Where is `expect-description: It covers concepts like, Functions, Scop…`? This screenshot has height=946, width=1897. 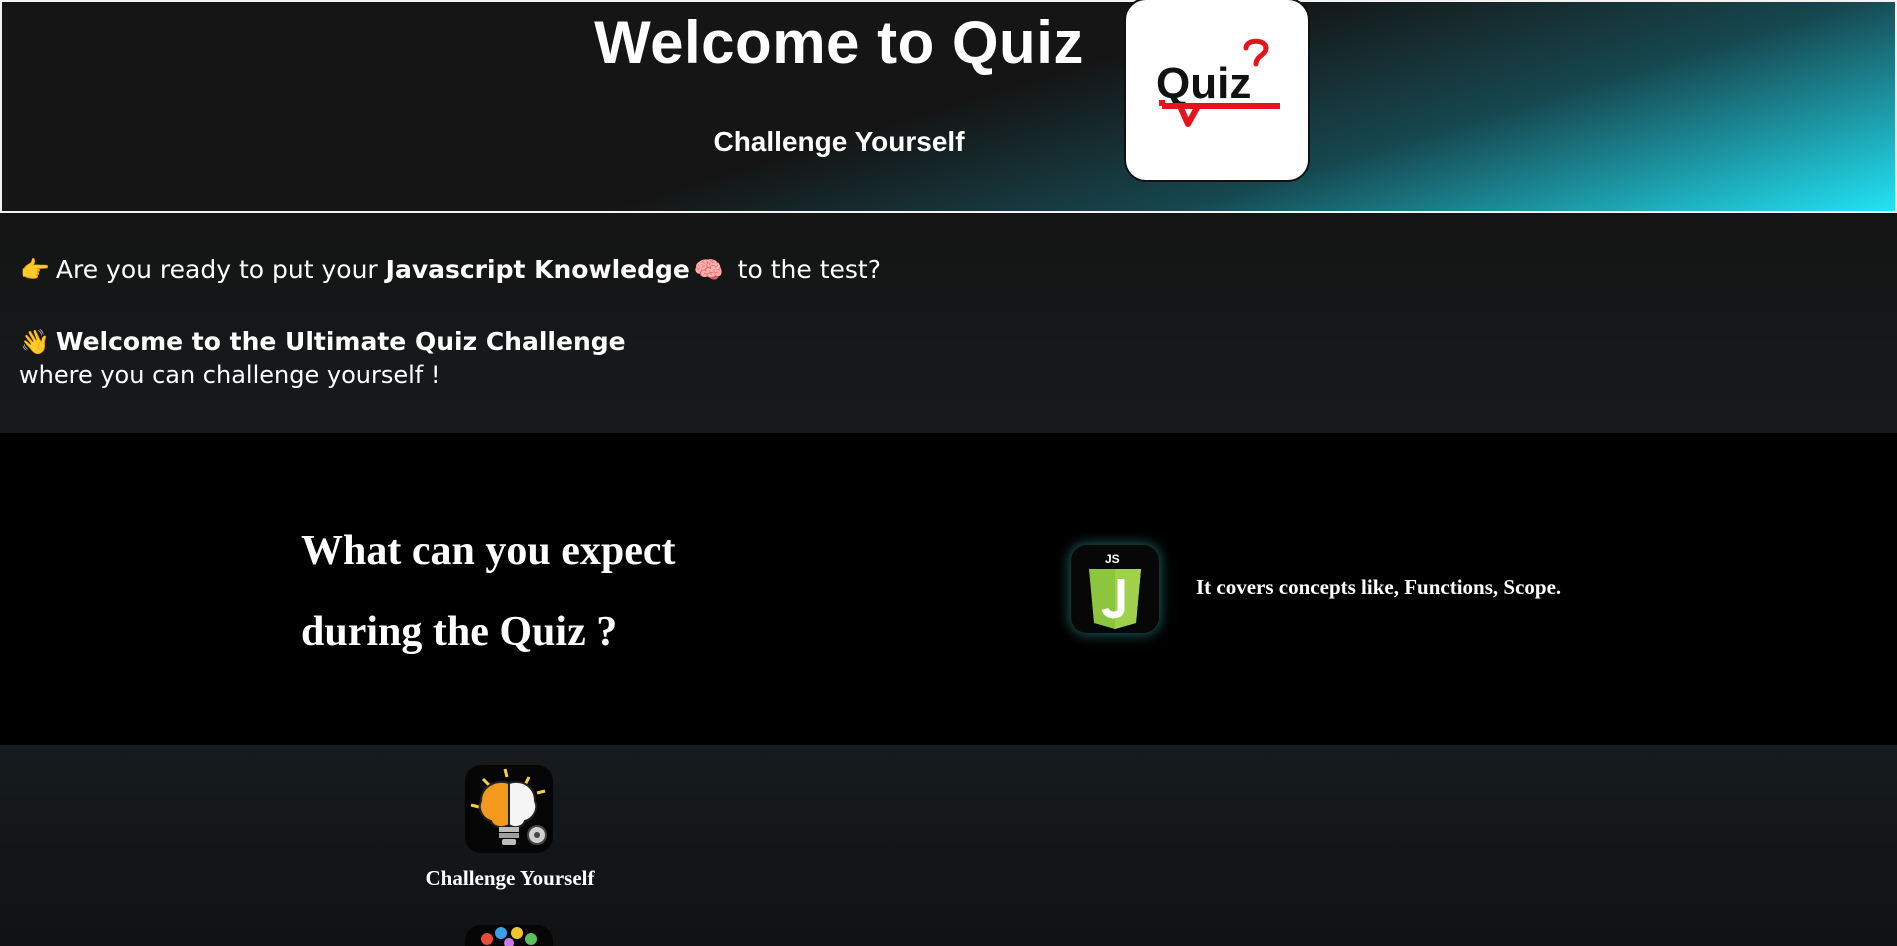
expect-description: It covers concepts like, Functions, Scop… is located at coordinates (1379, 587).